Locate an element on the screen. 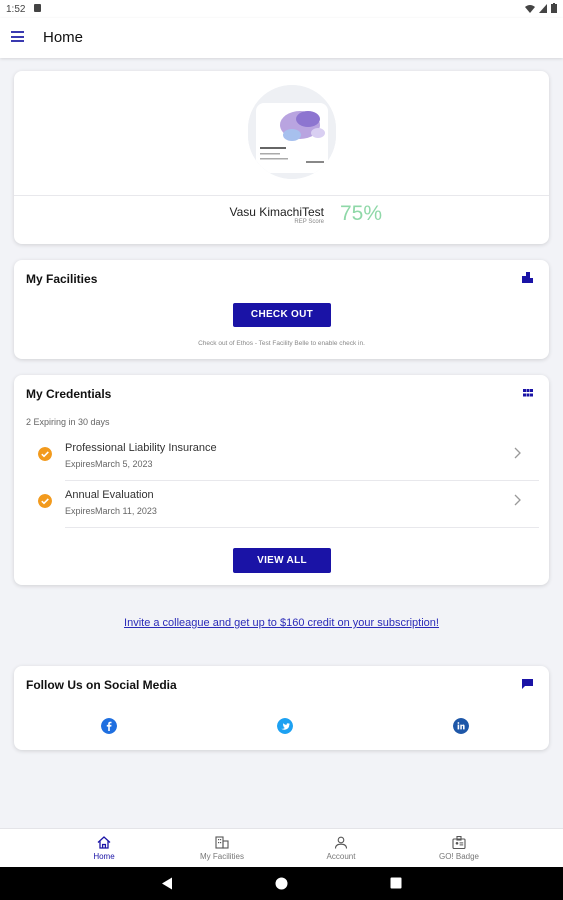  status-icons is located at coordinates (541, 8).